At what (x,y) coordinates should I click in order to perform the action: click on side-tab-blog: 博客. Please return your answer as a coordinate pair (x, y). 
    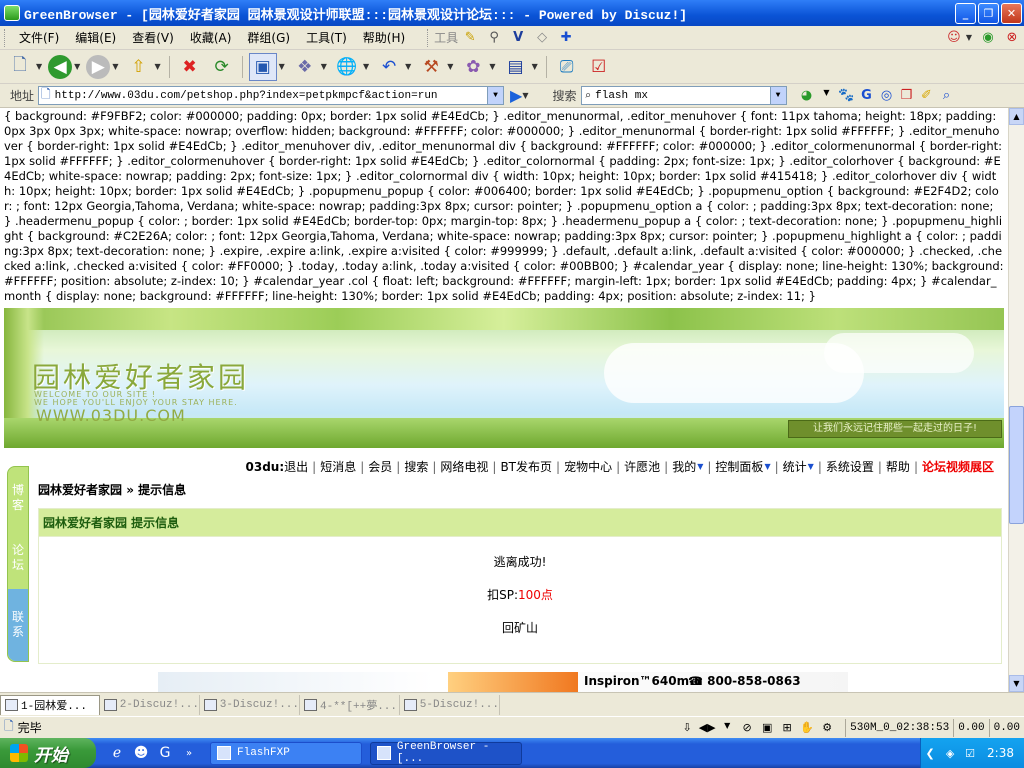
    Looking at the image, I should click on (18, 498).